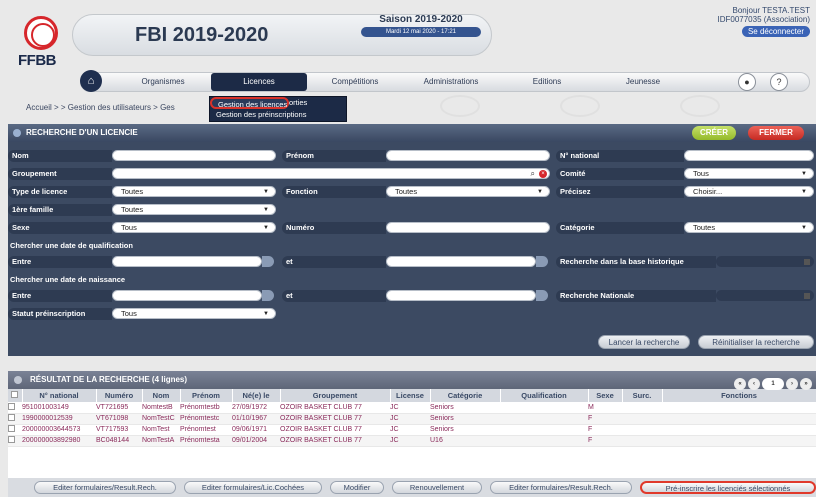 The width and height of the screenshot is (816, 497). I want to click on col-header: License, so click(410, 395).